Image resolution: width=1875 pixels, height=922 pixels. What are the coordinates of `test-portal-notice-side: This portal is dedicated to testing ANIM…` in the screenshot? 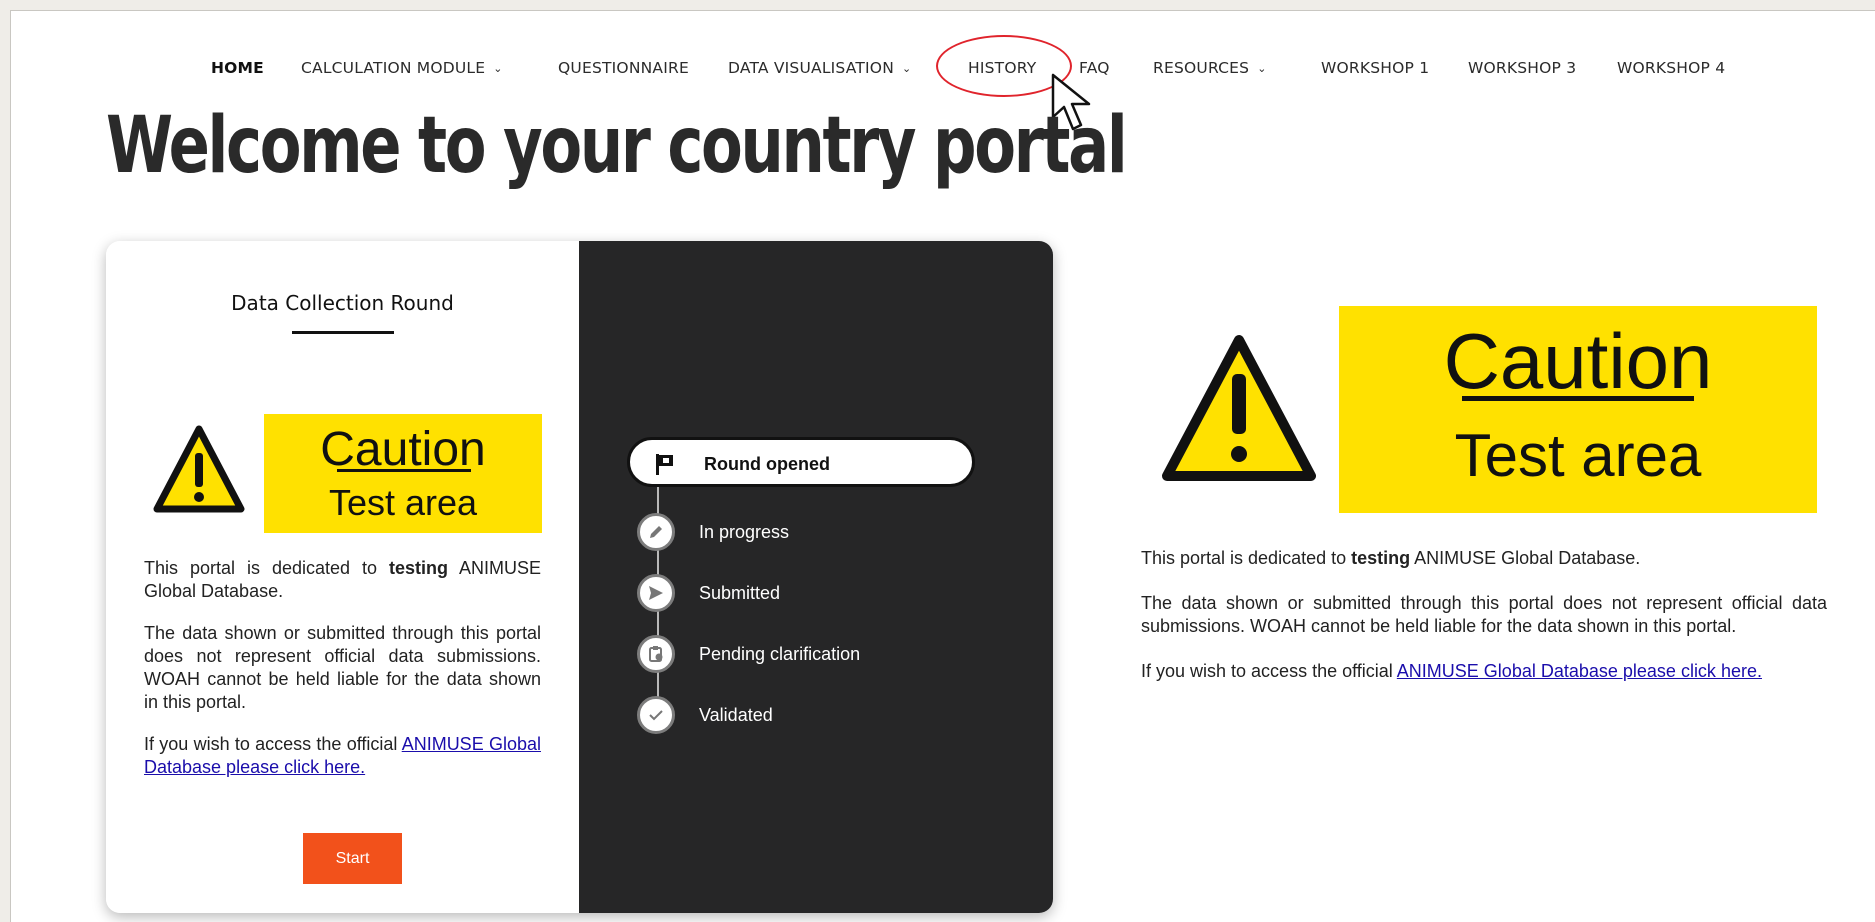 It's located at (1484, 626).